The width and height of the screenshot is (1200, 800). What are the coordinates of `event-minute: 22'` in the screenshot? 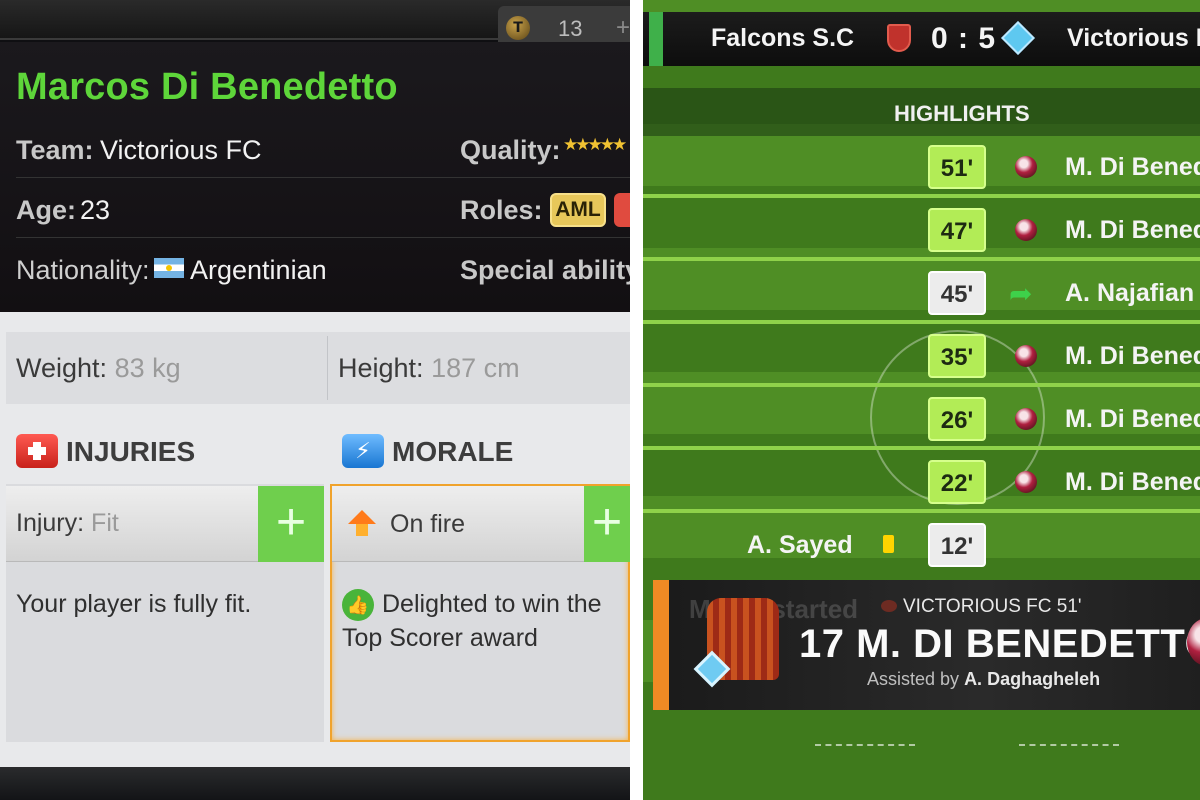 It's located at (957, 482).